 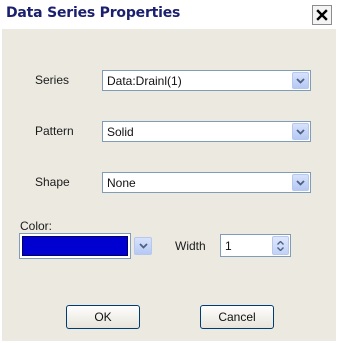 What do you see at coordinates (120, 132) in the screenshot?
I see `pattern-value: Solid` at bounding box center [120, 132].